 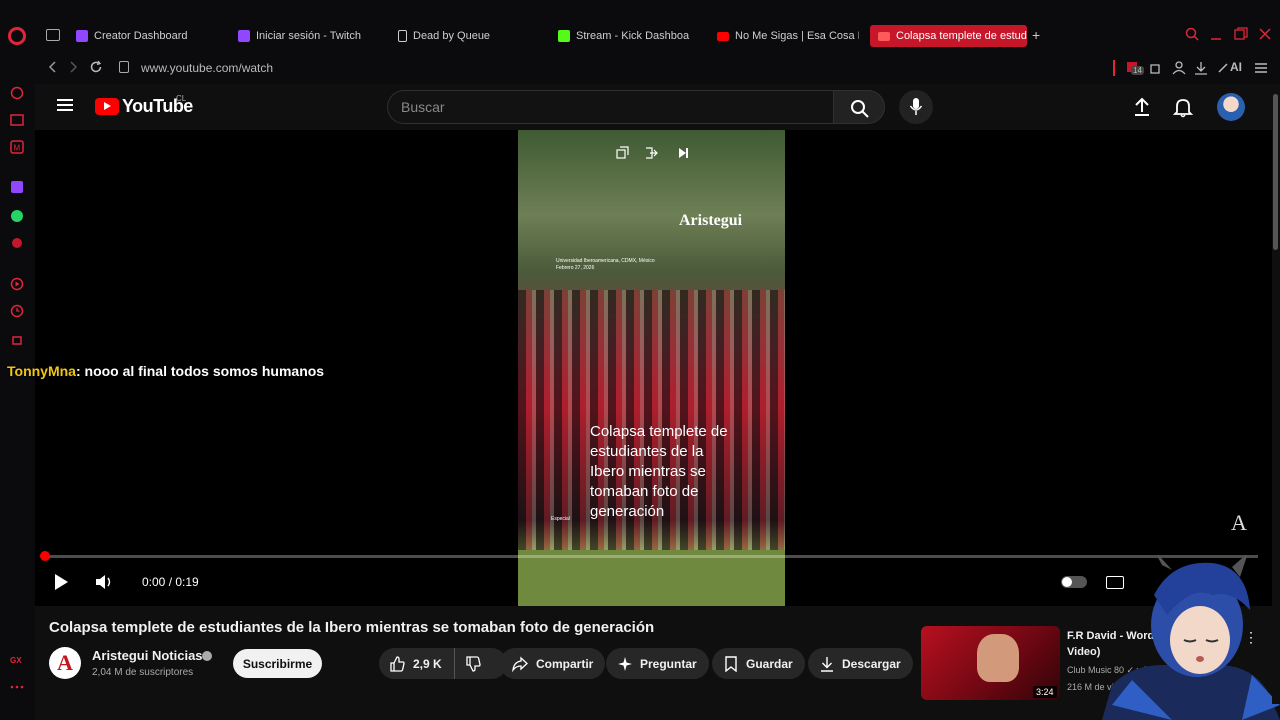 I want to click on voice-search-button, so click(x=916, y=107).